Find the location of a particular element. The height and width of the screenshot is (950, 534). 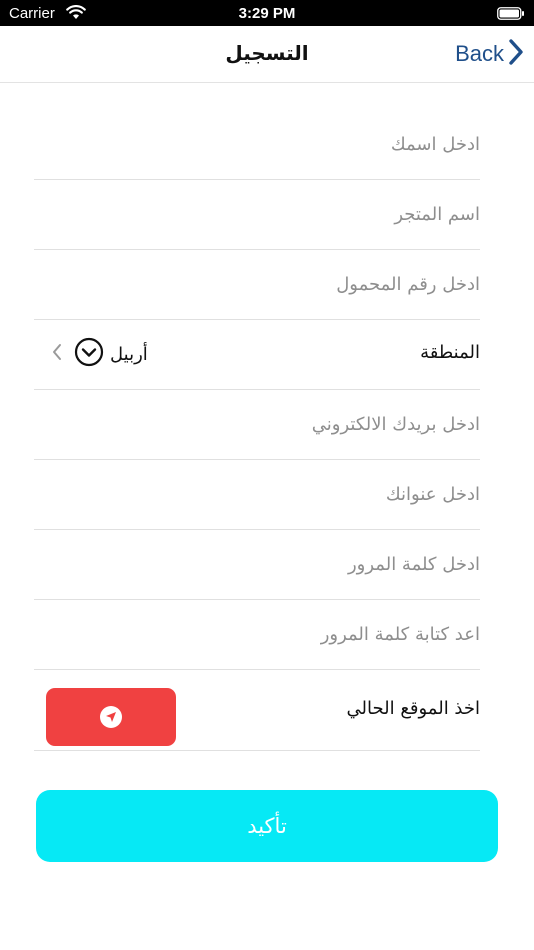

password-confirm-input is located at coordinates (257, 634).